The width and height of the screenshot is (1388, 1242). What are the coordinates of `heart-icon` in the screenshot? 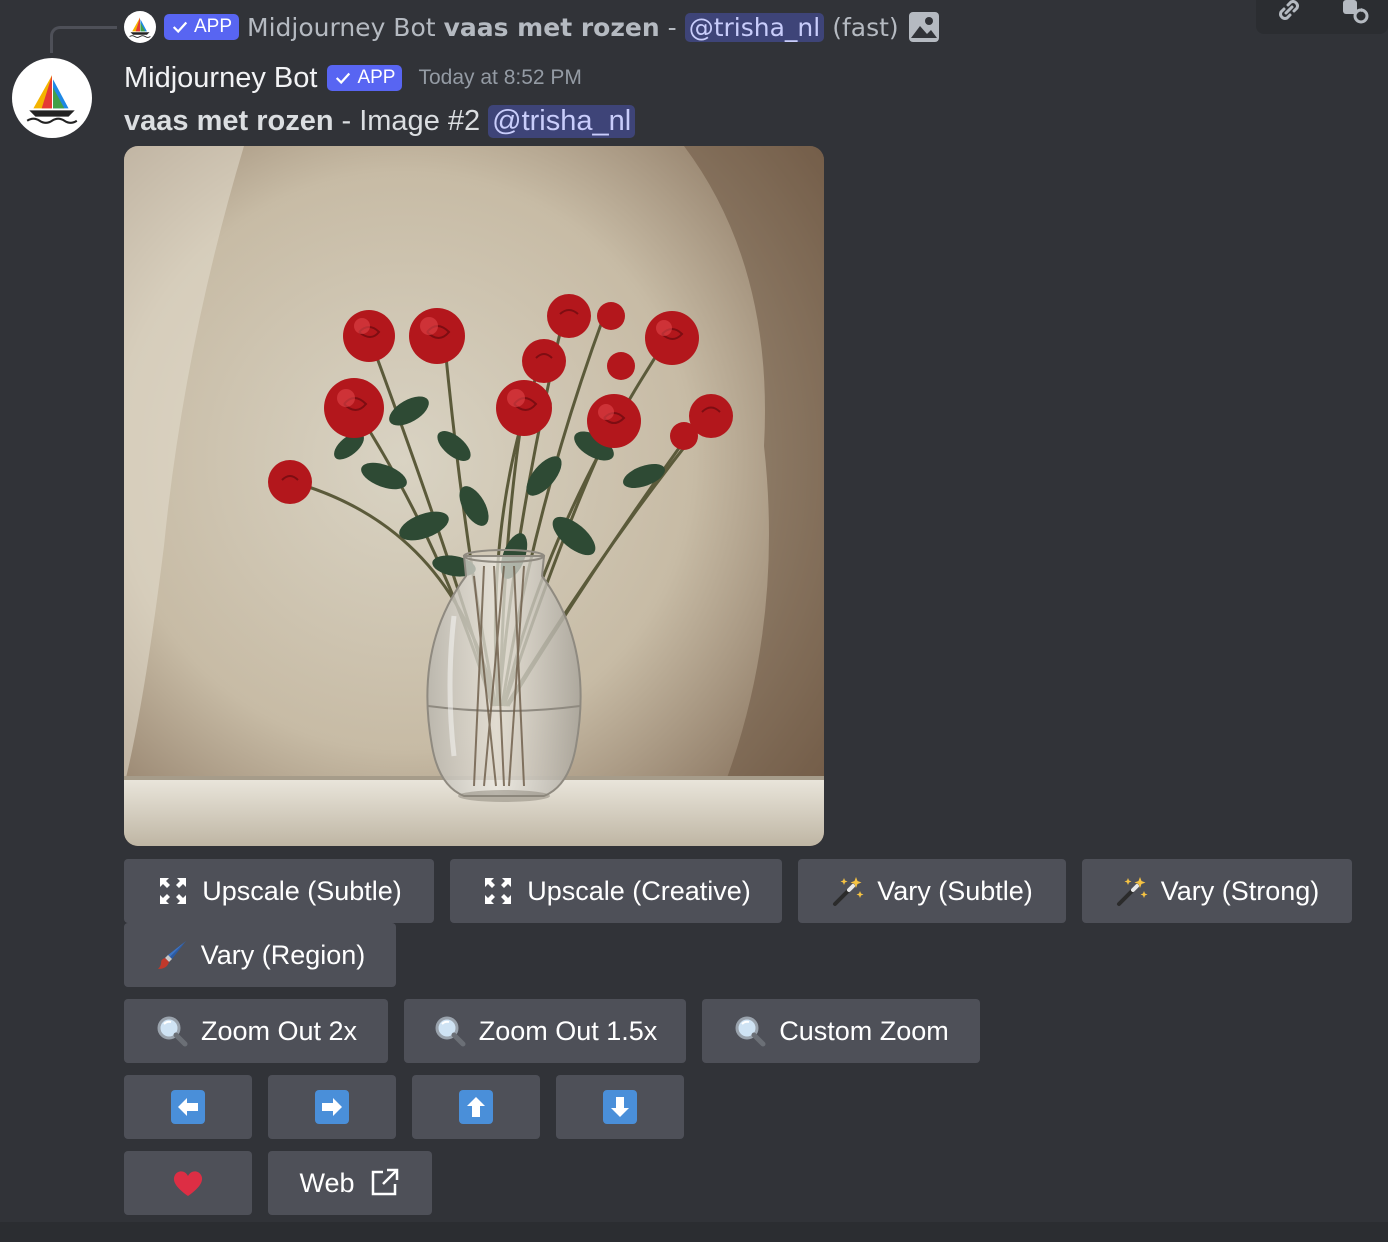 It's located at (188, 1183).